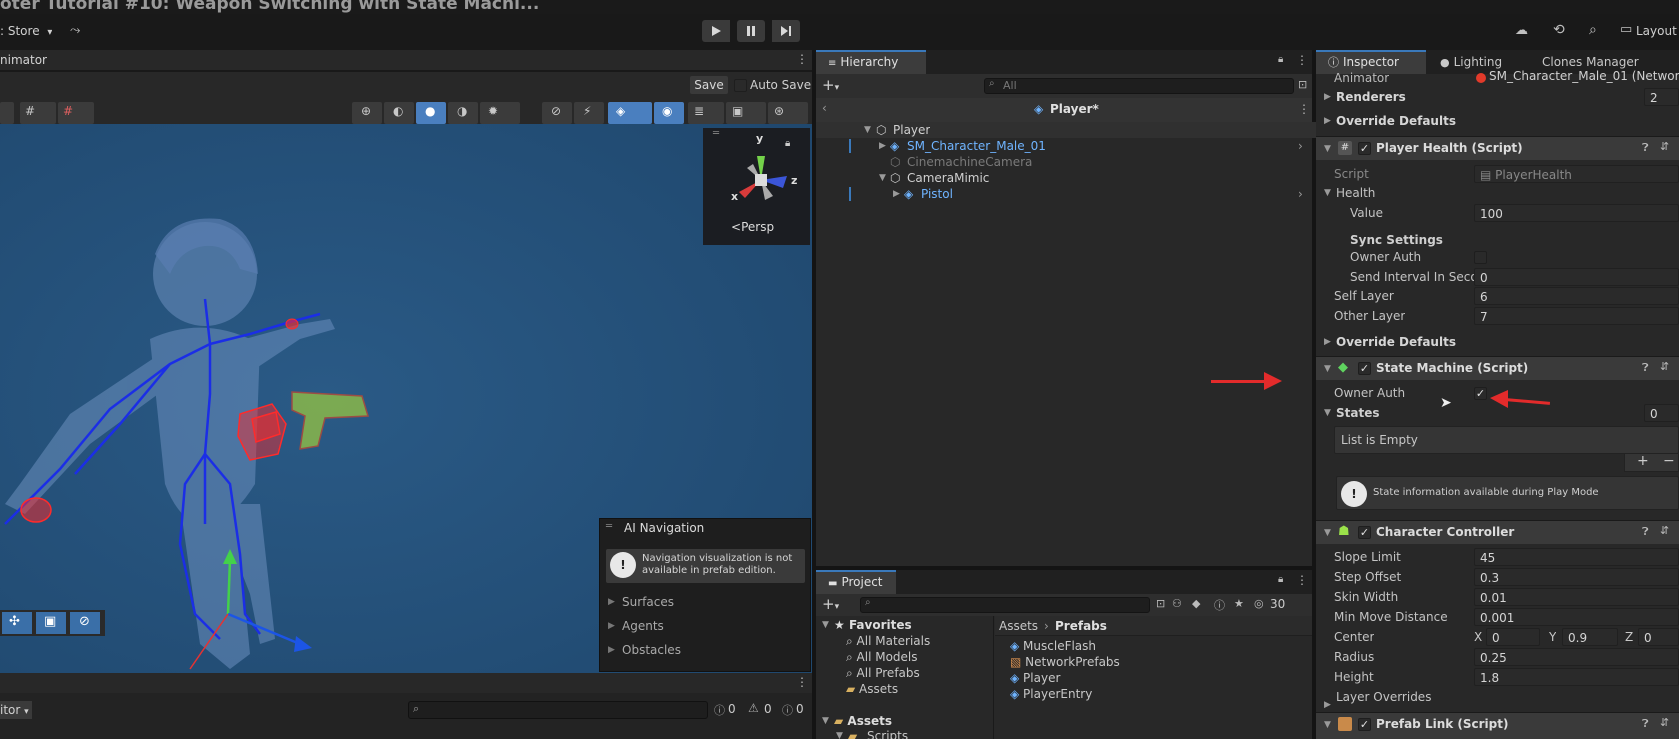 The image size is (1679, 739). What do you see at coordinates (824, 108) in the screenshot?
I see `back-arrow-icon: ‹` at bounding box center [824, 108].